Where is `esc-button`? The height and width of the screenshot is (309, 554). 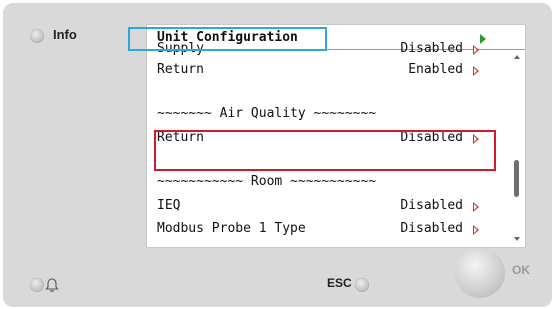
esc-button is located at coordinates (362, 285).